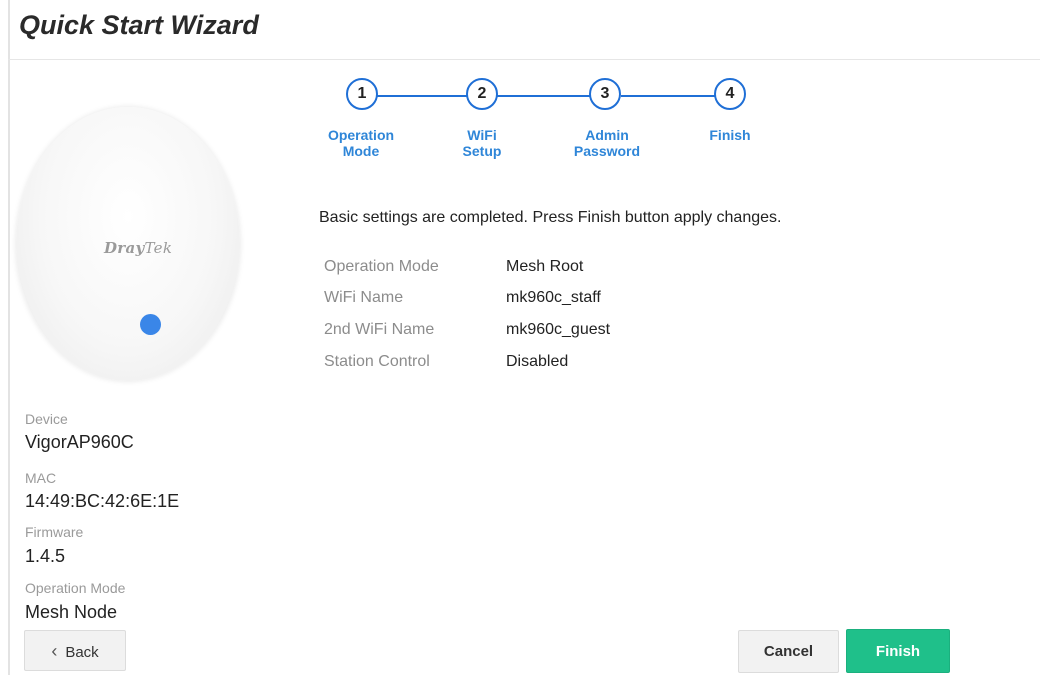  I want to click on back-button-label: Back, so click(82, 652).